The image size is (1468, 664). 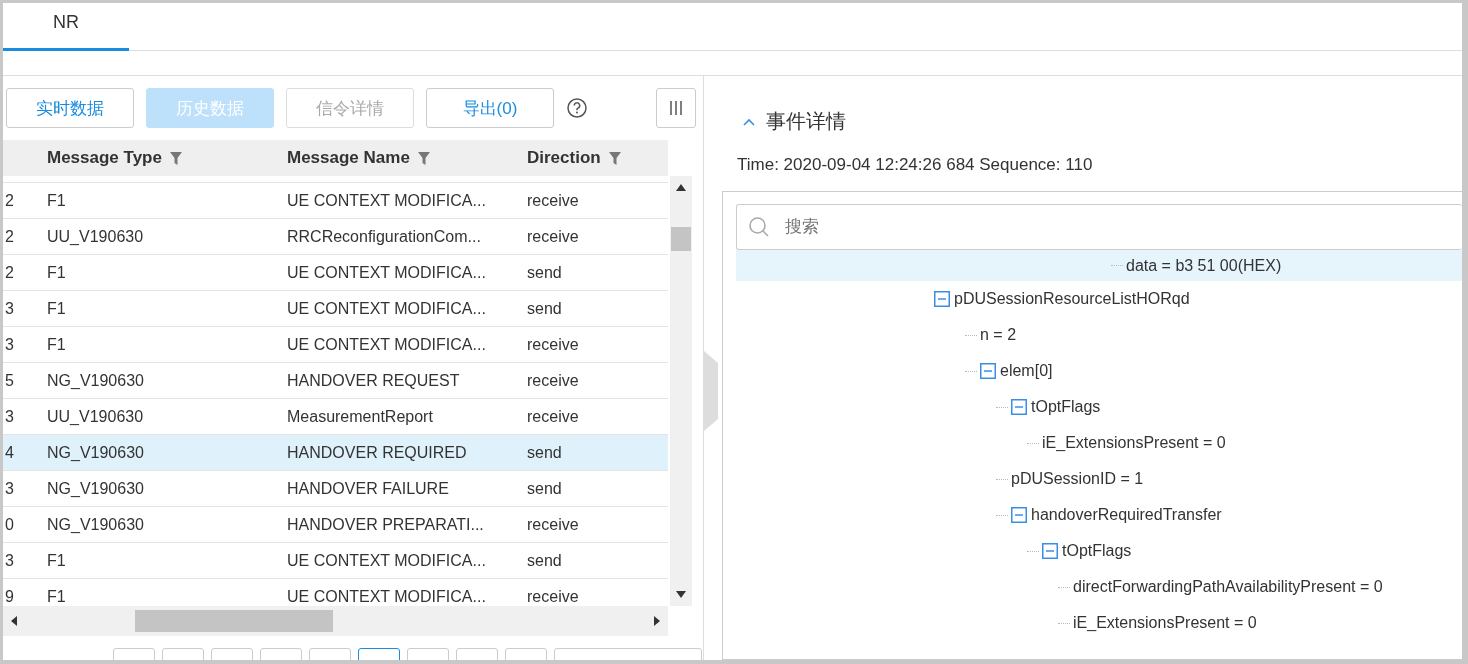 What do you see at coordinates (360, 416) in the screenshot?
I see `table-cell-text: MeasurementReport` at bounding box center [360, 416].